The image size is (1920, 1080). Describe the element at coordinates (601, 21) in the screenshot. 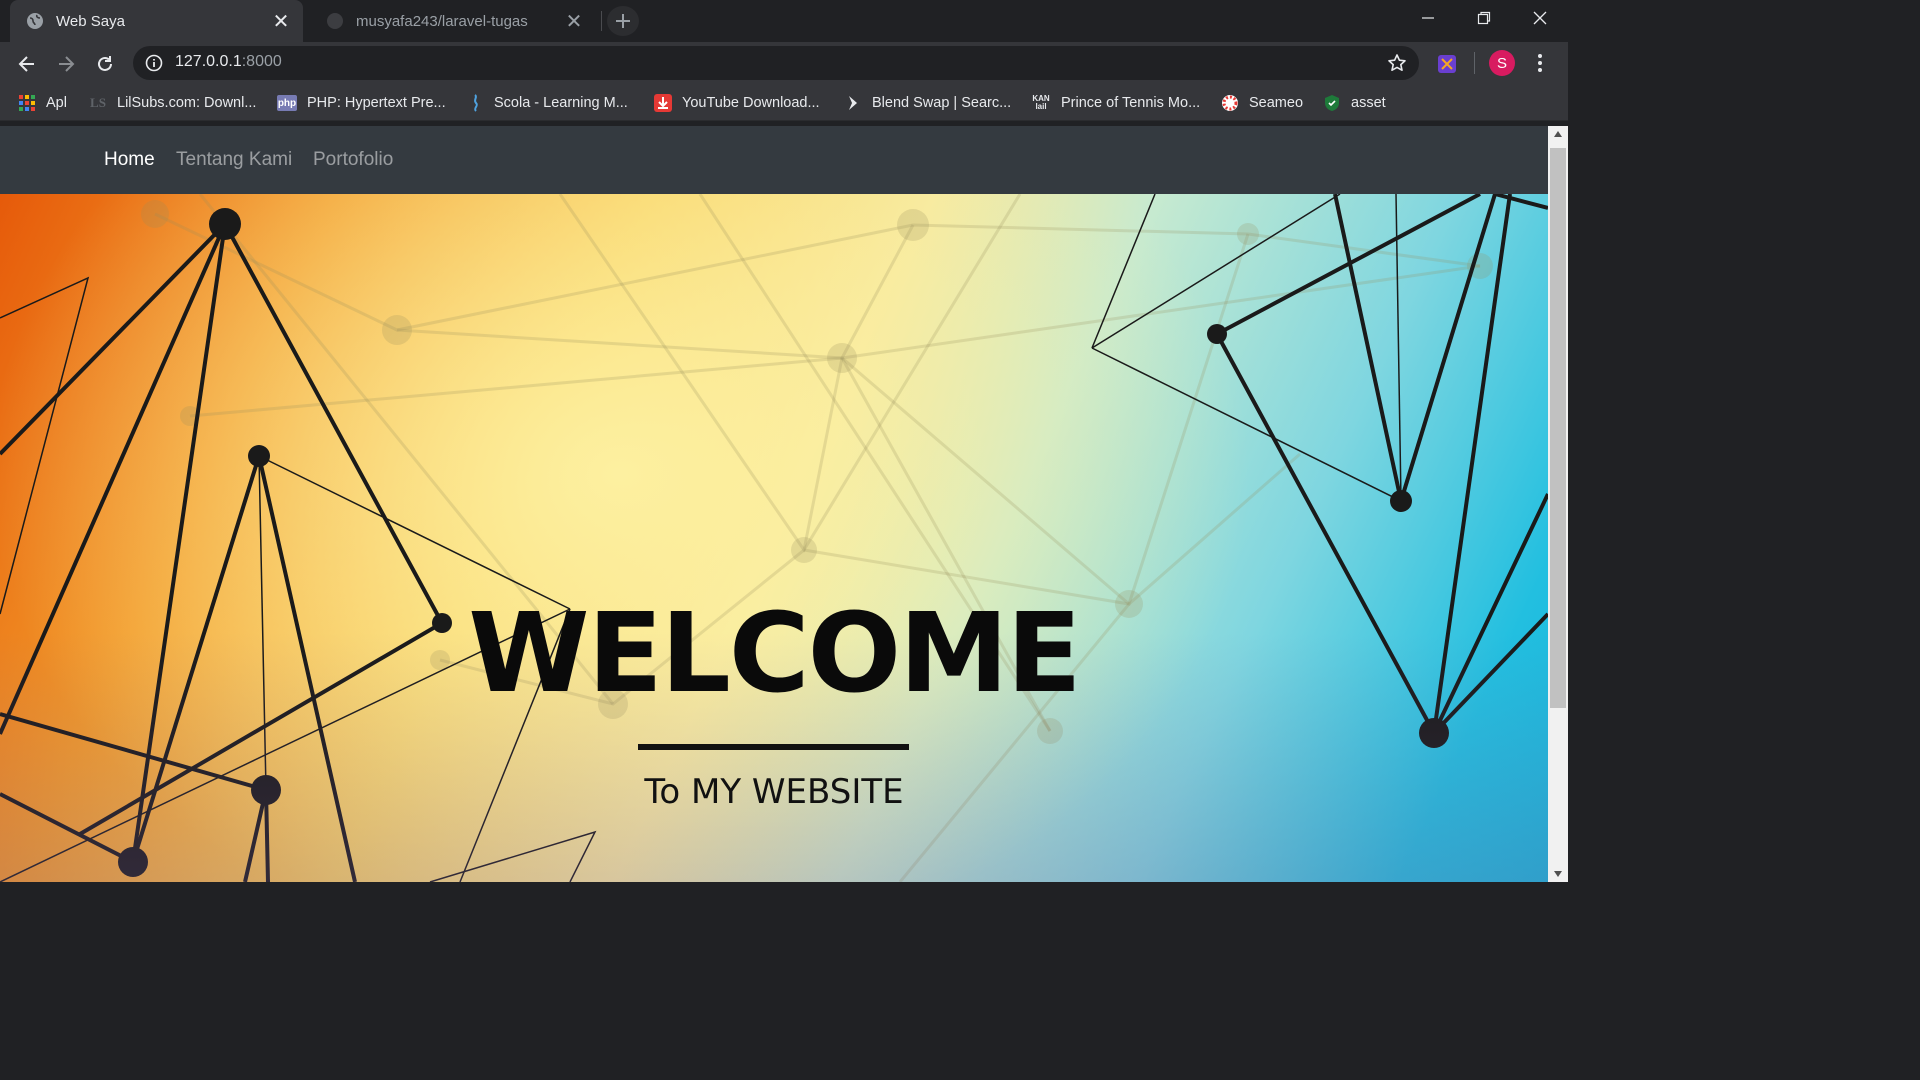

I see `tab-separator` at that location.